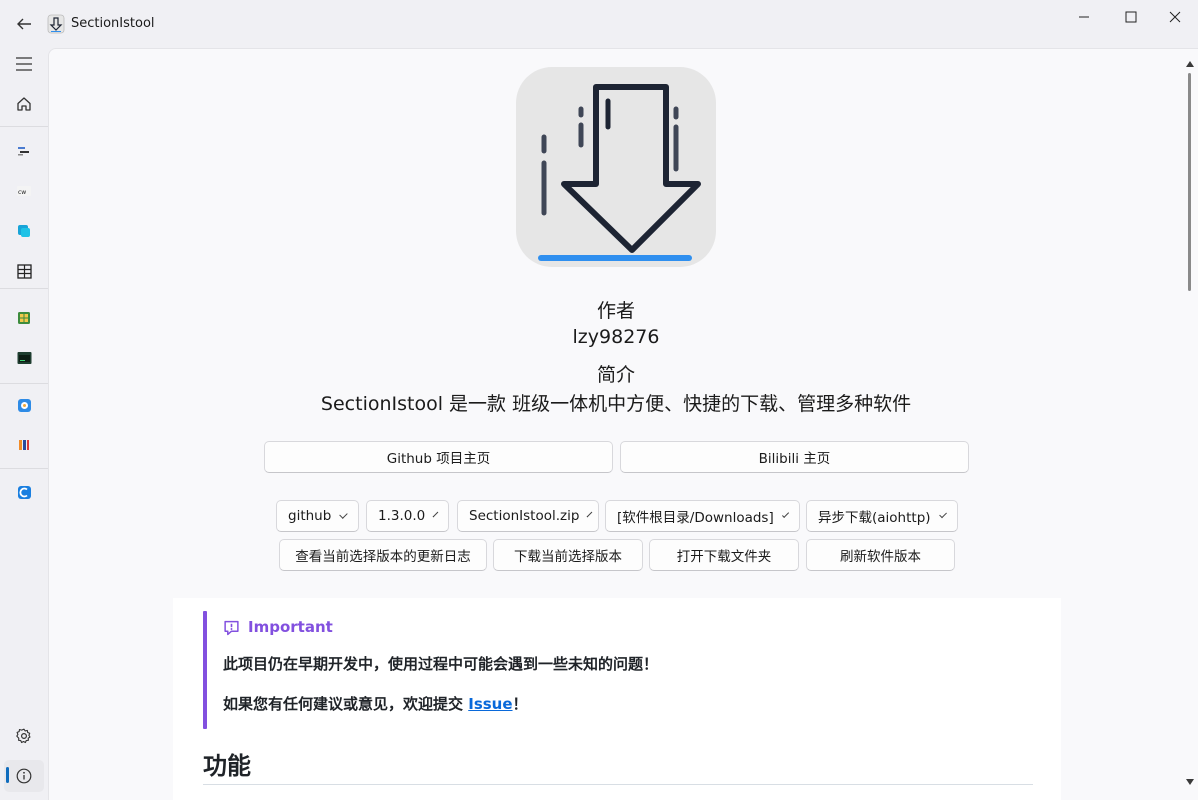 The height and width of the screenshot is (800, 1198). What do you see at coordinates (438, 457) in the screenshot?
I see `github-homepage-button: Github 项目主页` at bounding box center [438, 457].